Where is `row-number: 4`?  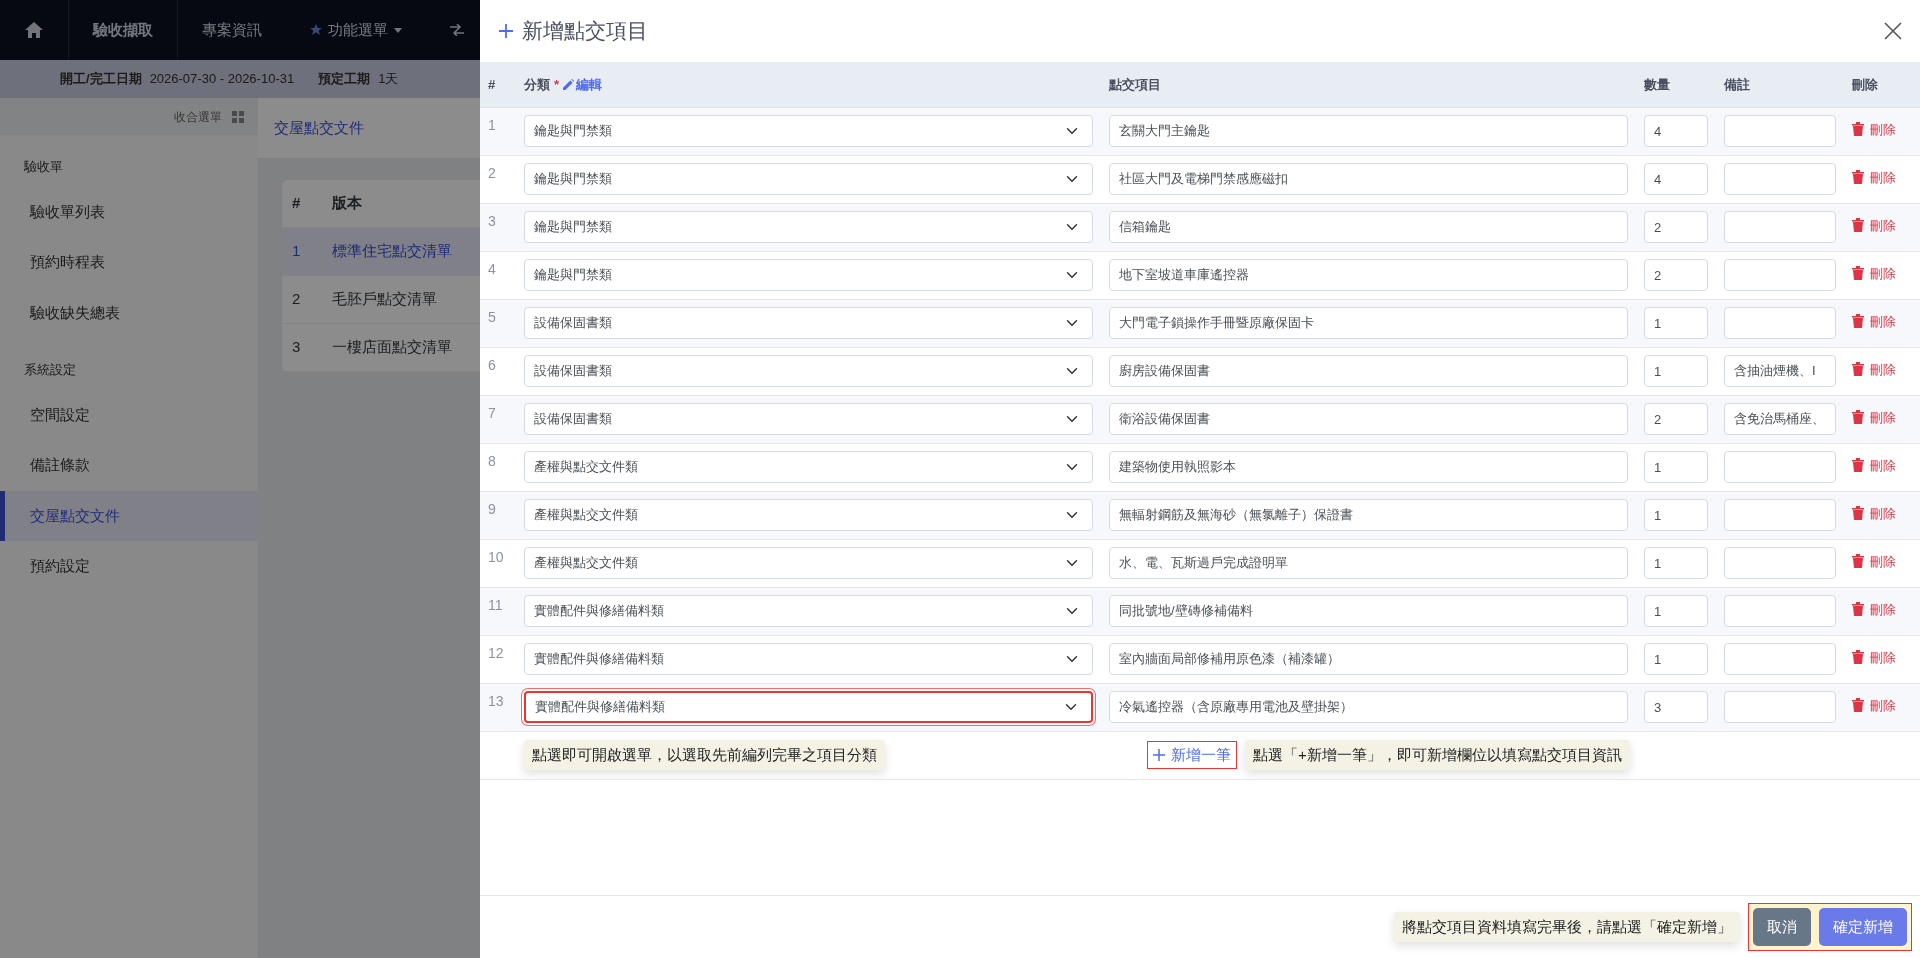
row-number: 4 is located at coordinates (492, 269).